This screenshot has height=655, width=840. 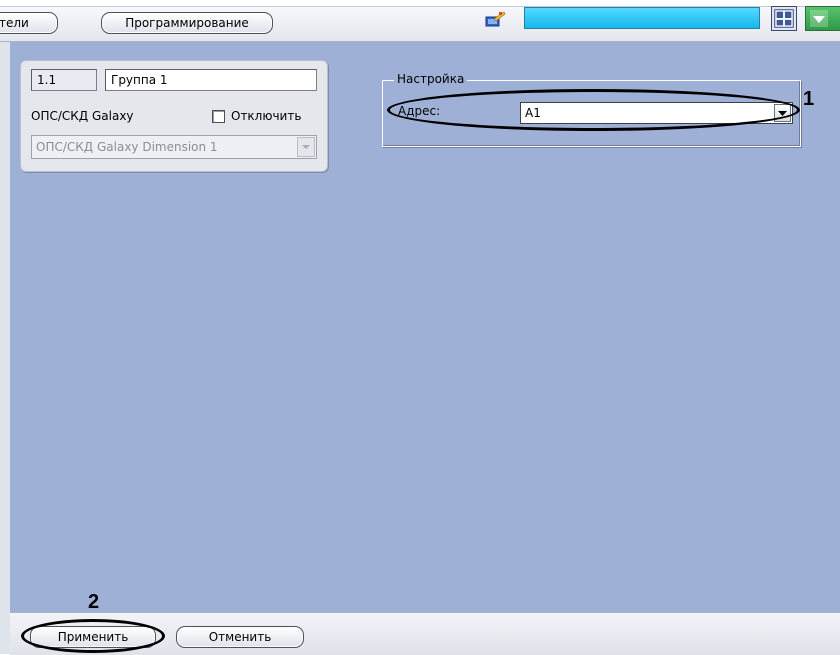 What do you see at coordinates (533, 113) in the screenshot?
I see `address-select-value: A1` at bounding box center [533, 113].